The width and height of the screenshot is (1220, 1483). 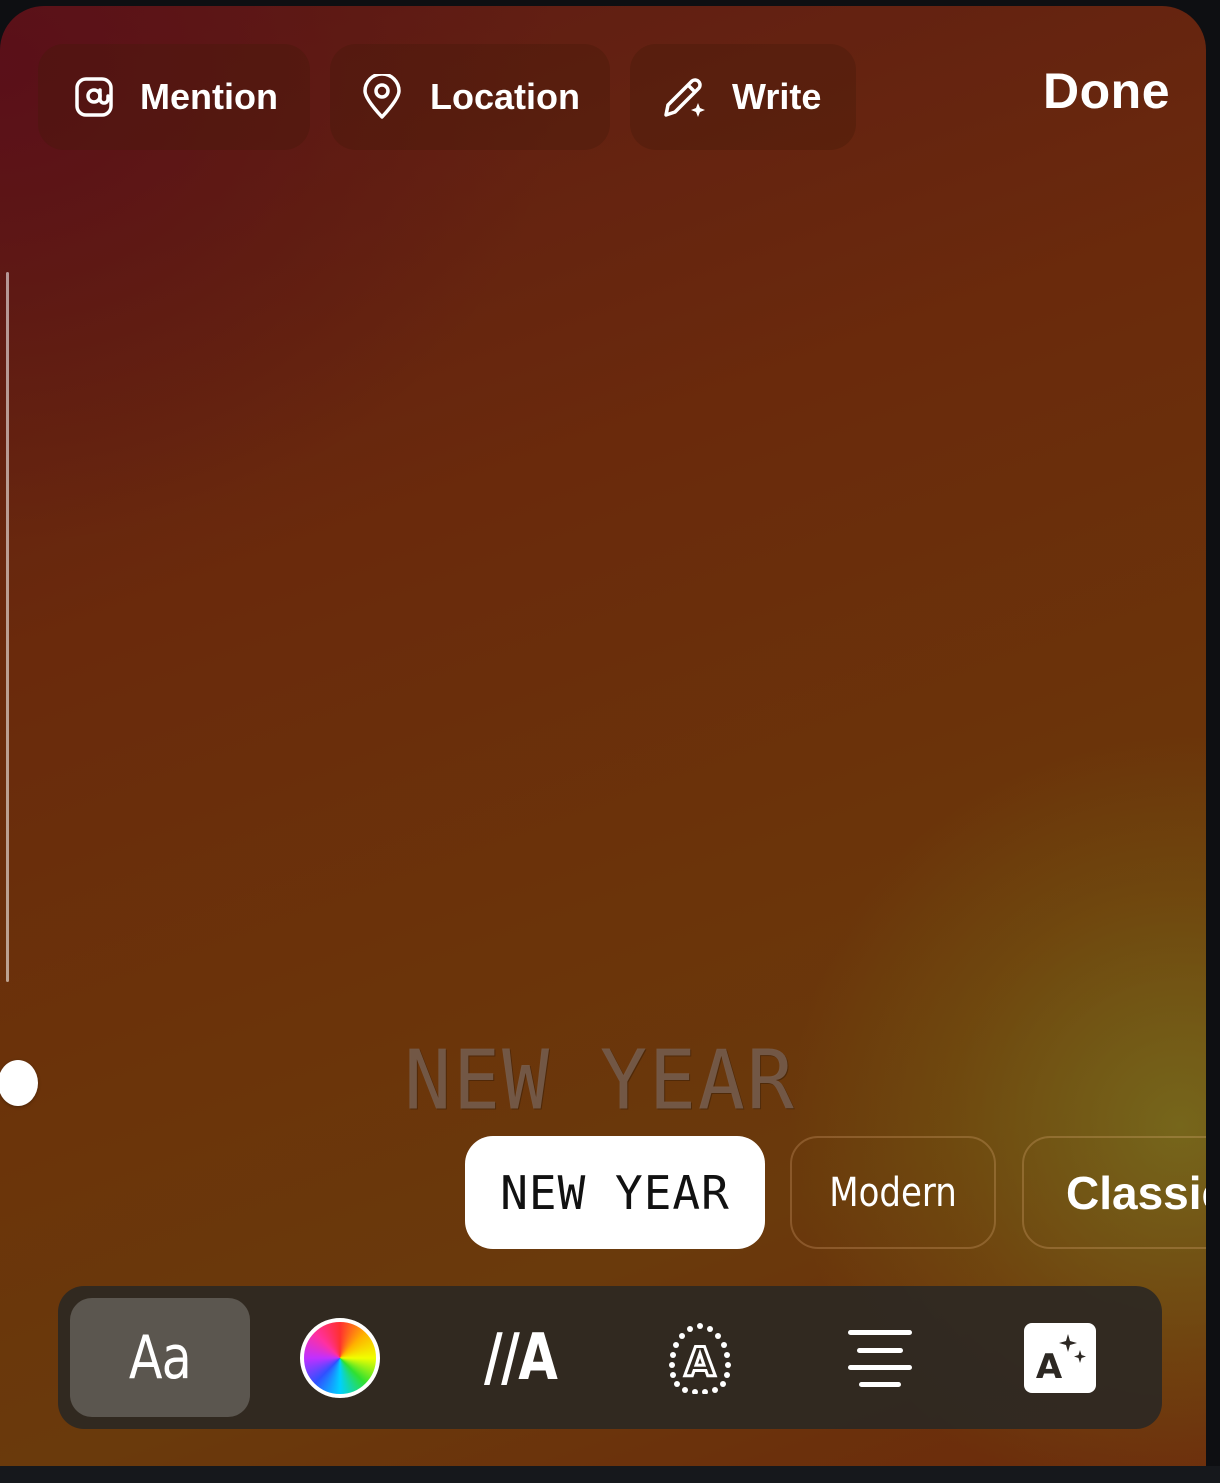 What do you see at coordinates (700, 1363) in the screenshot?
I see `effect-label: A` at bounding box center [700, 1363].